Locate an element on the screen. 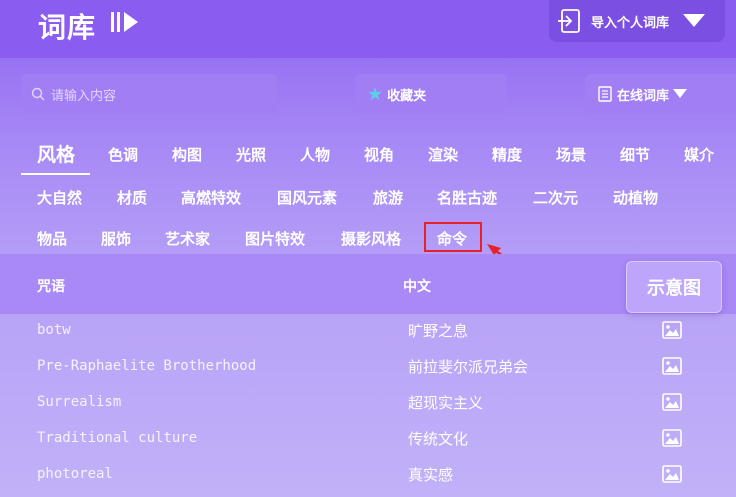  column-header-chinese: 中文 is located at coordinates (417, 287).